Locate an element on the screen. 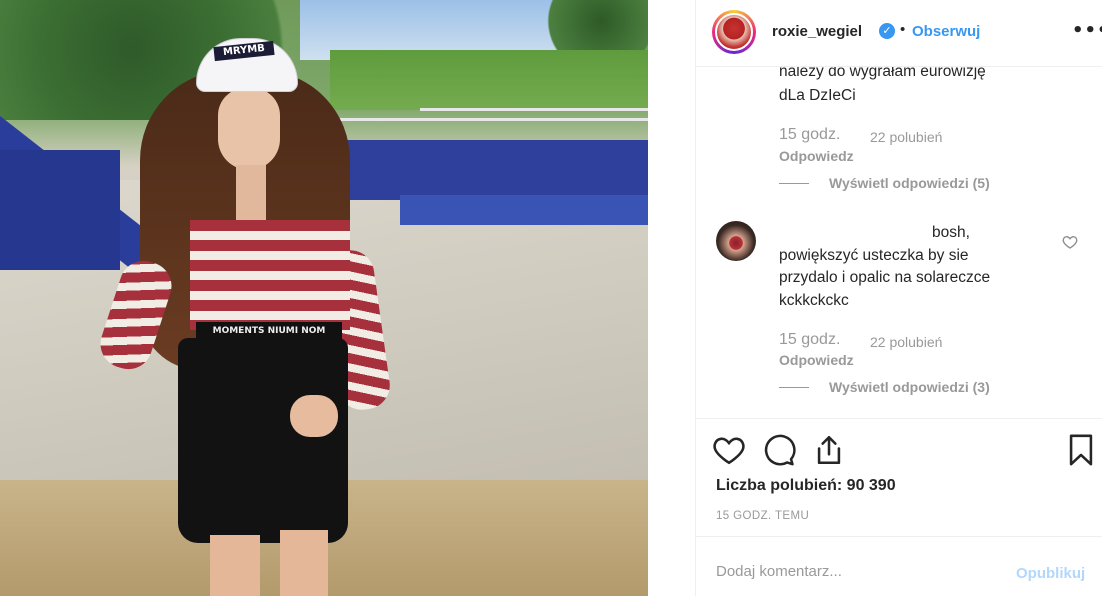  person-face is located at coordinates (249, 129).